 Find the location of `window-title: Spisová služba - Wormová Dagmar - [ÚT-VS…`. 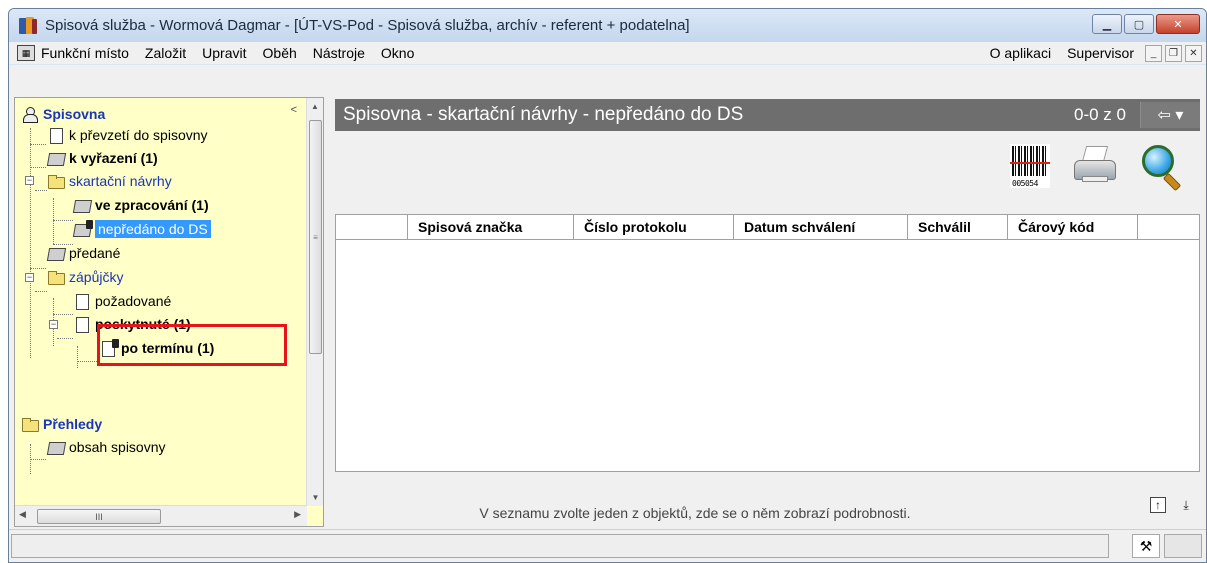

window-title: Spisová služba - Wormová Dagmar - [ÚT-VS… is located at coordinates (367, 25).